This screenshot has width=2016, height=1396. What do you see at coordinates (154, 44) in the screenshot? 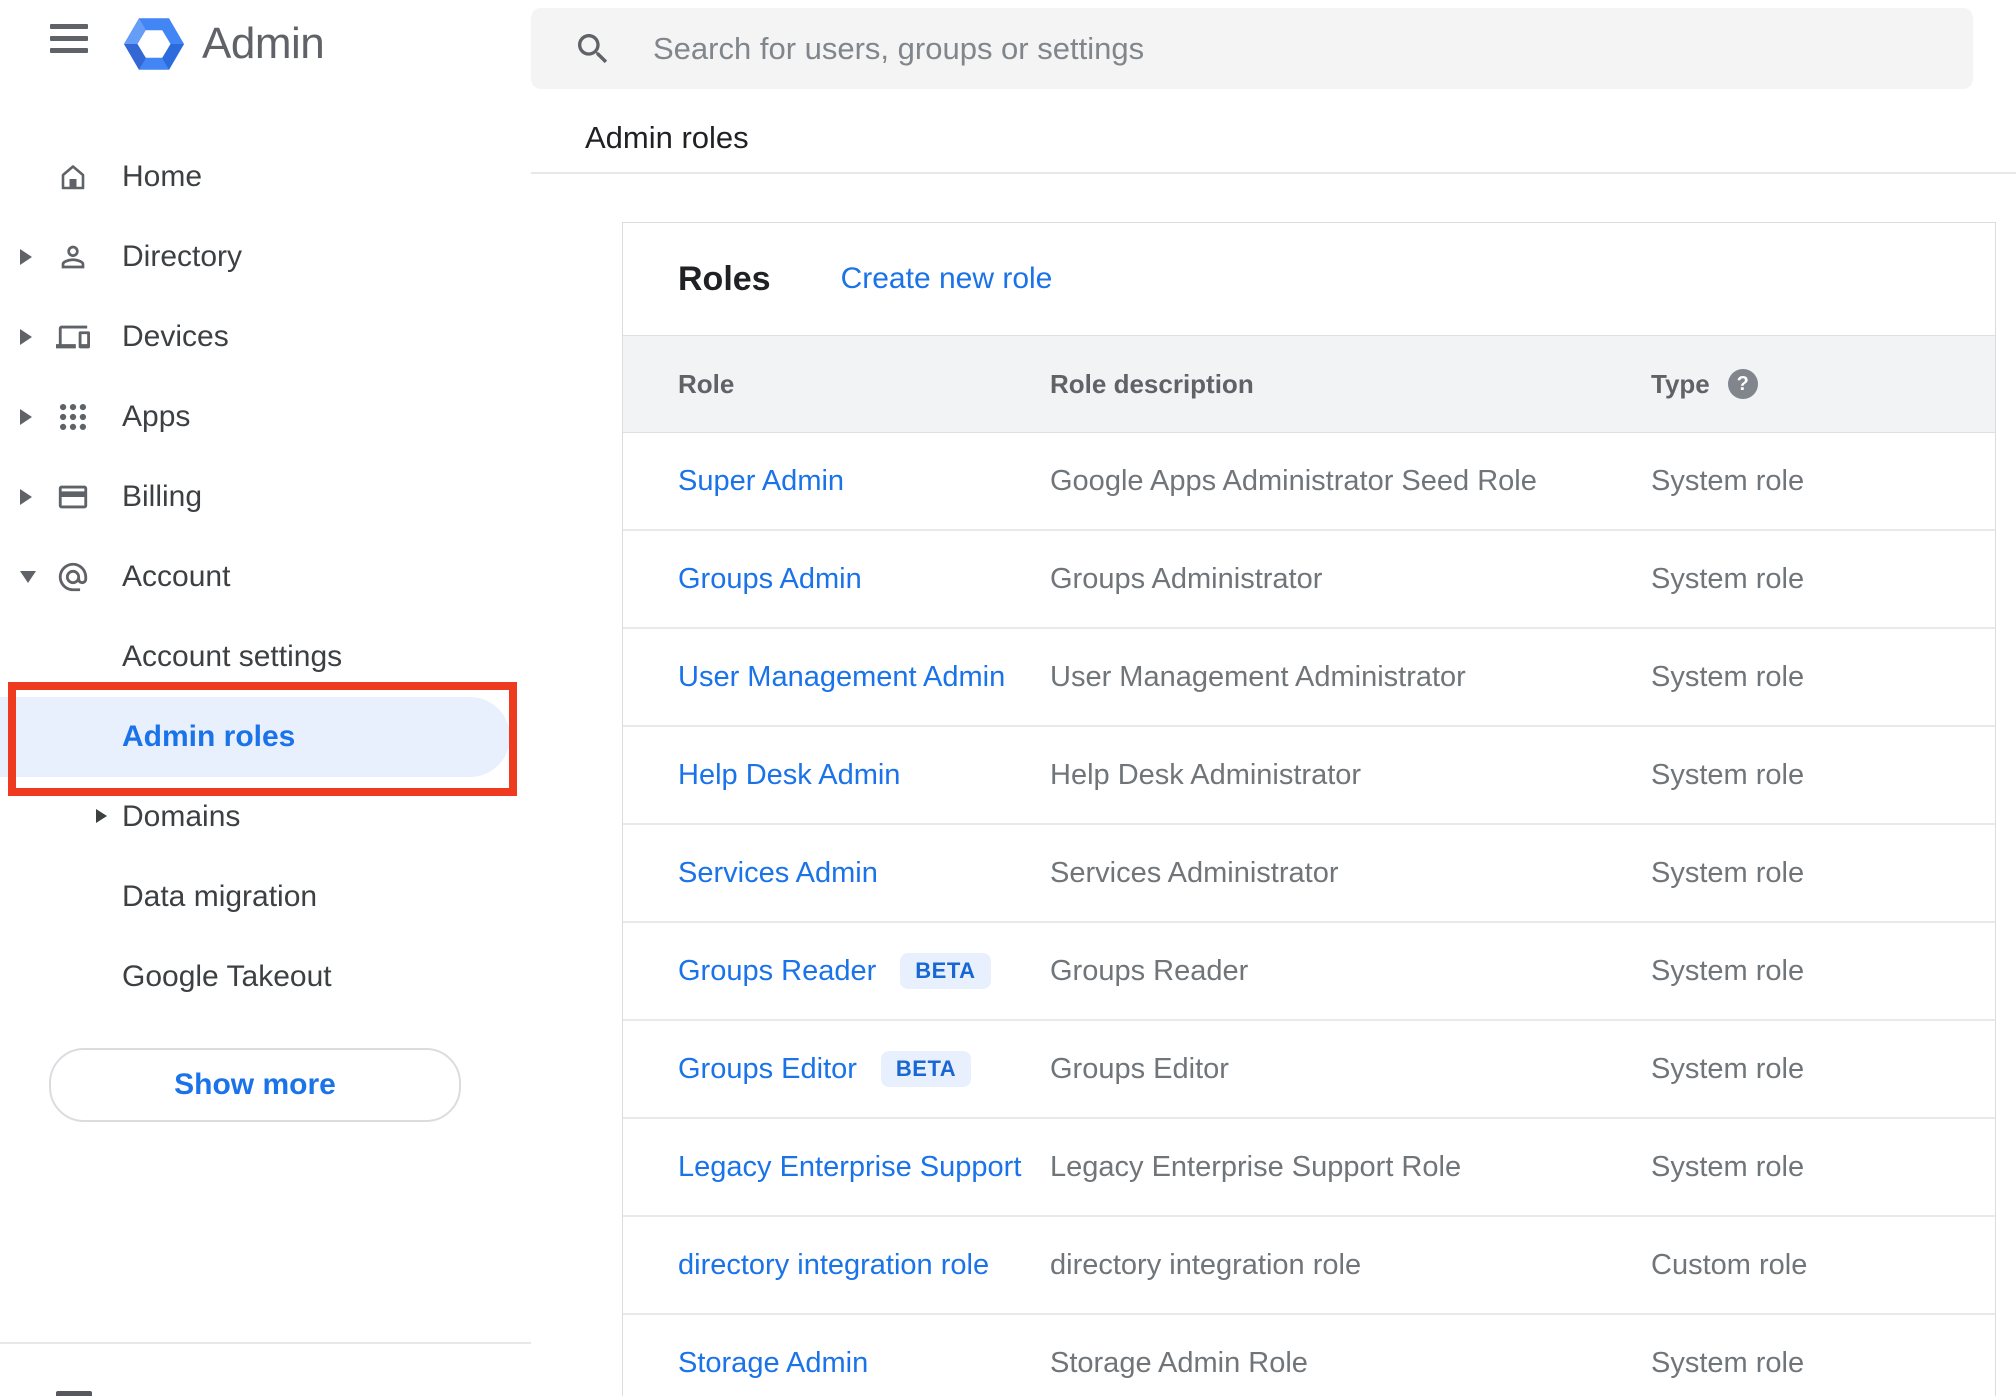
I see `admin-hexagon-logo-icon` at bounding box center [154, 44].